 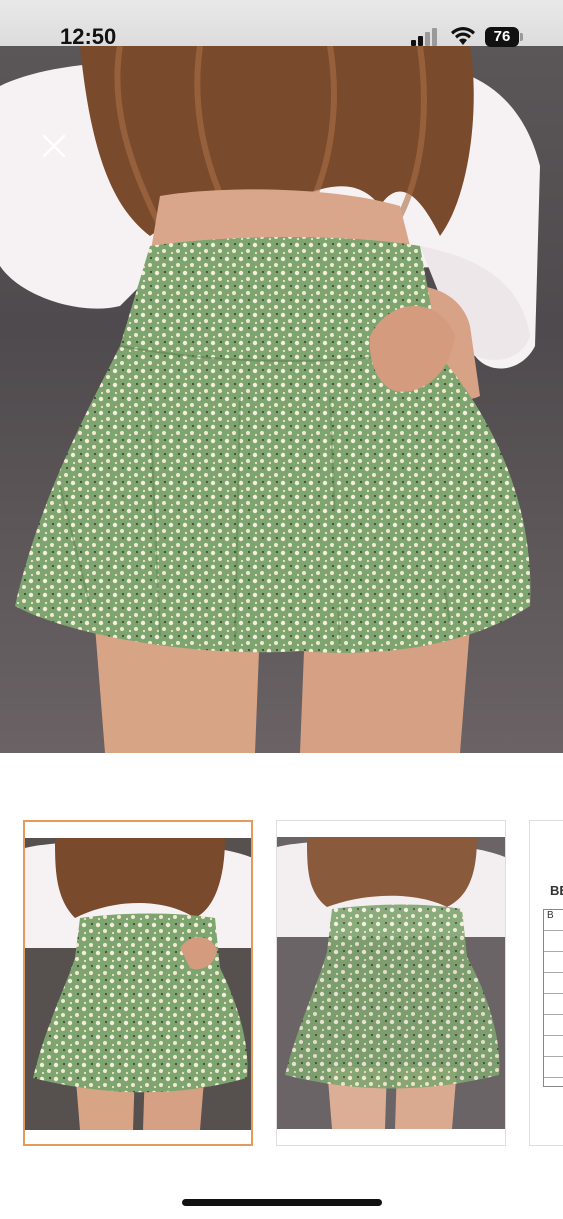 I want to click on status-bar: 12:50 76, so click(x=281, y=24).